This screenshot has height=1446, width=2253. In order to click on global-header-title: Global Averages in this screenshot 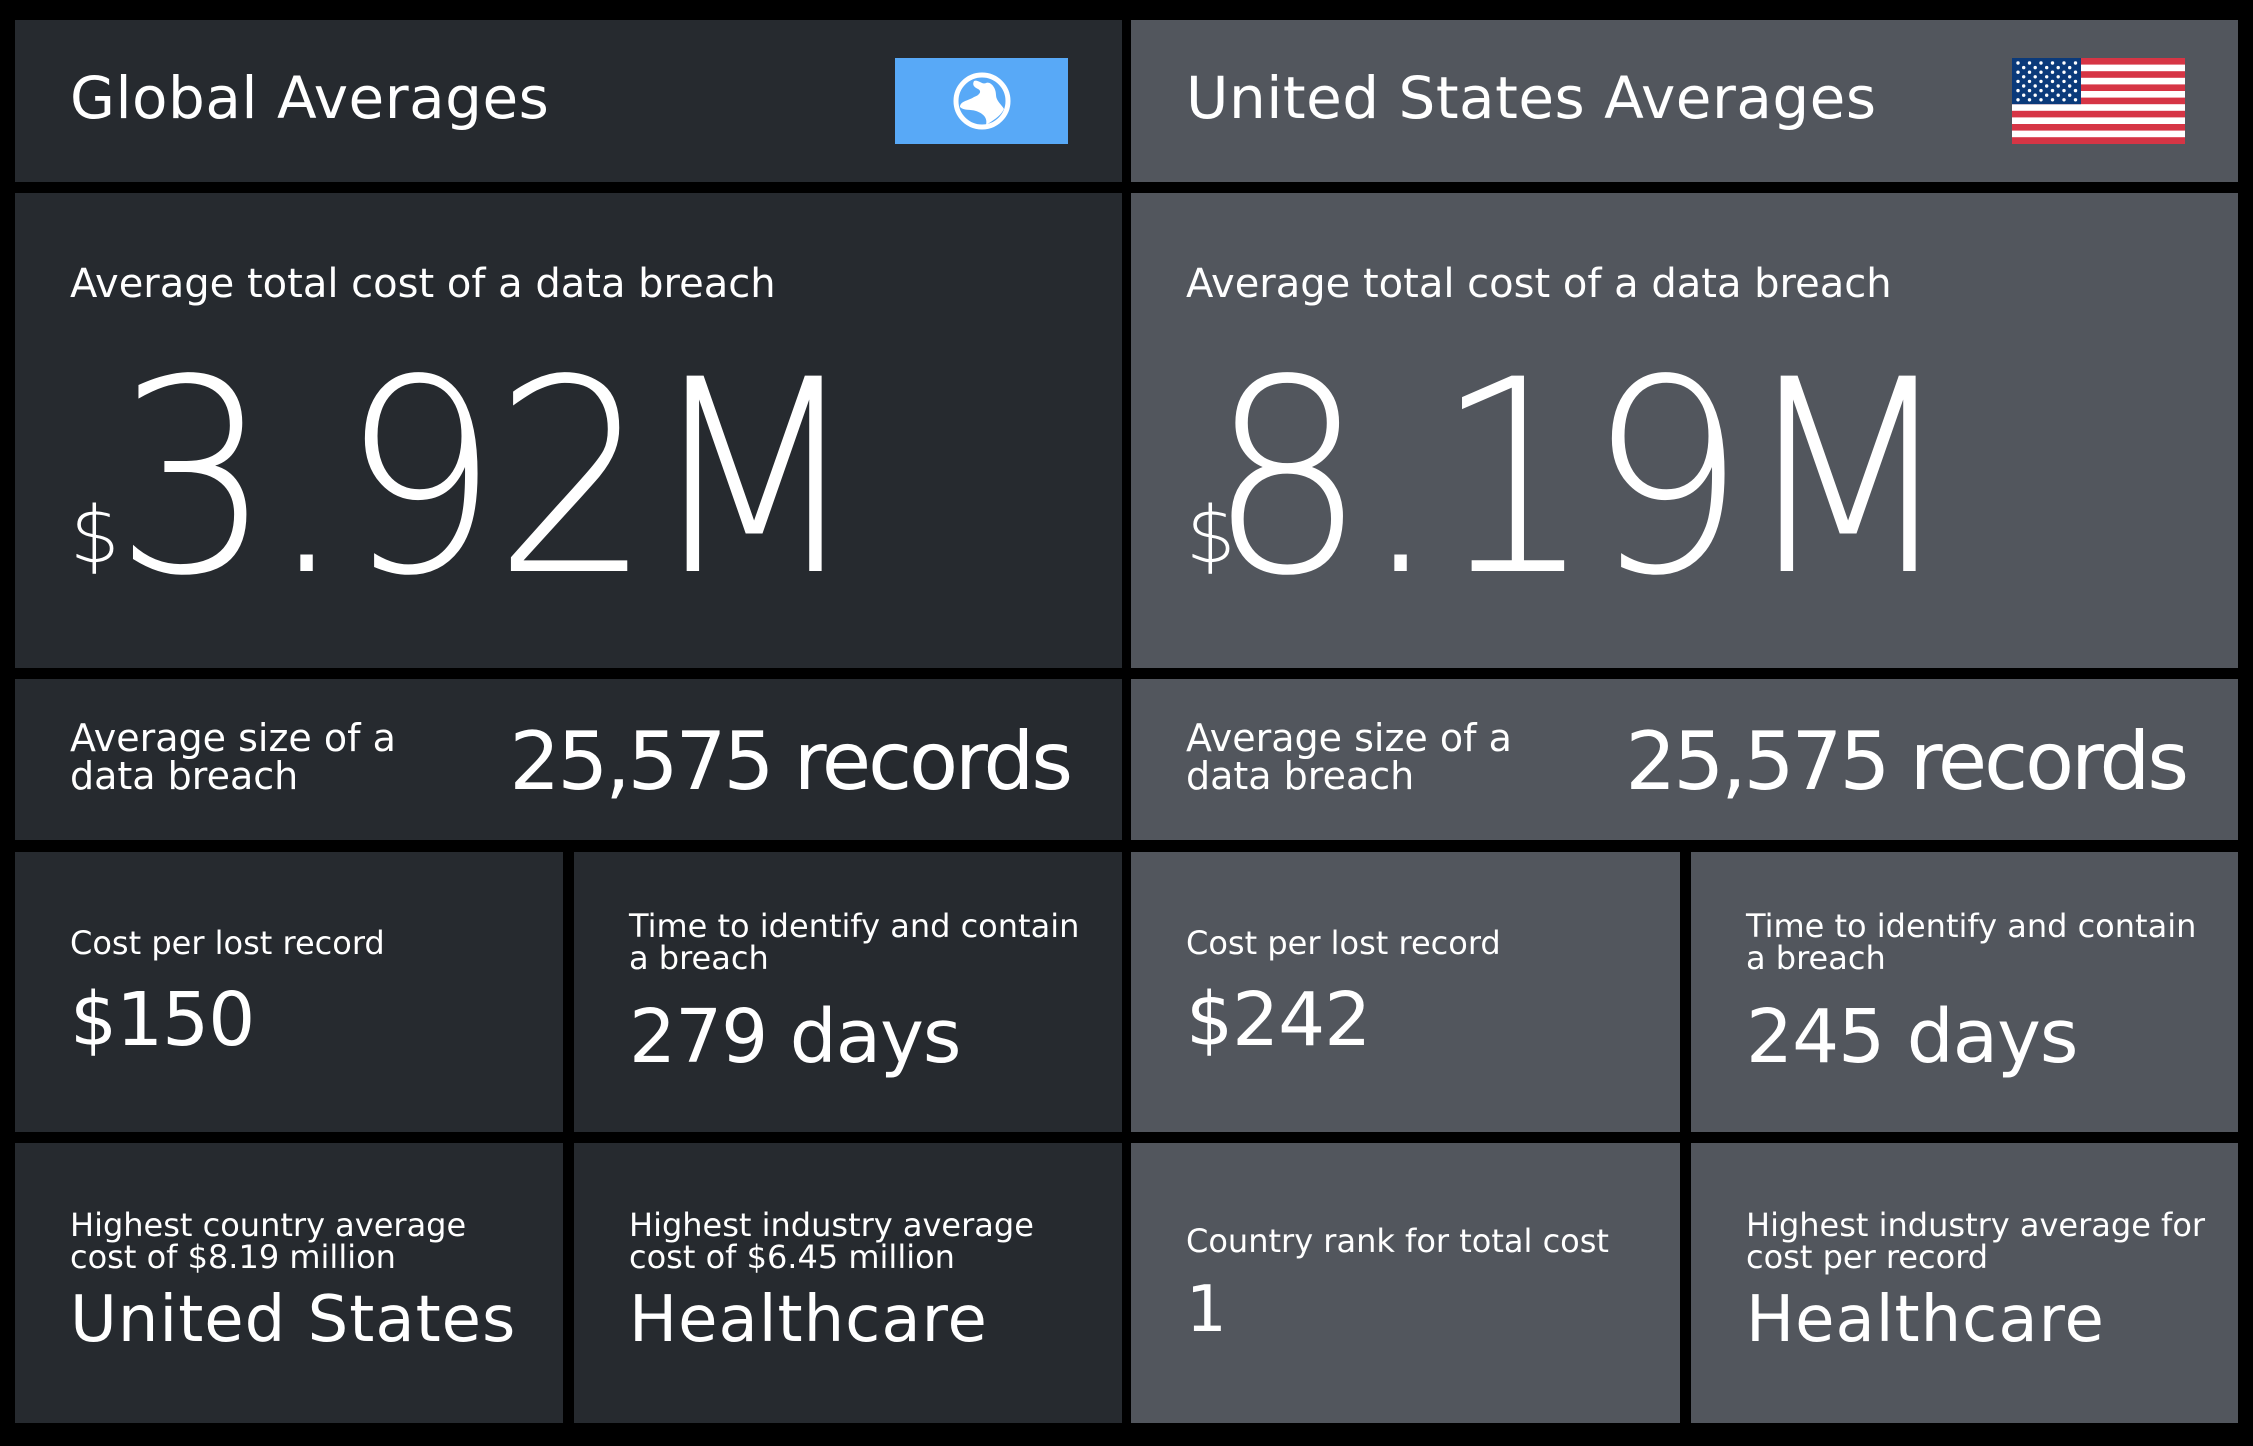, I will do `click(310, 98)`.